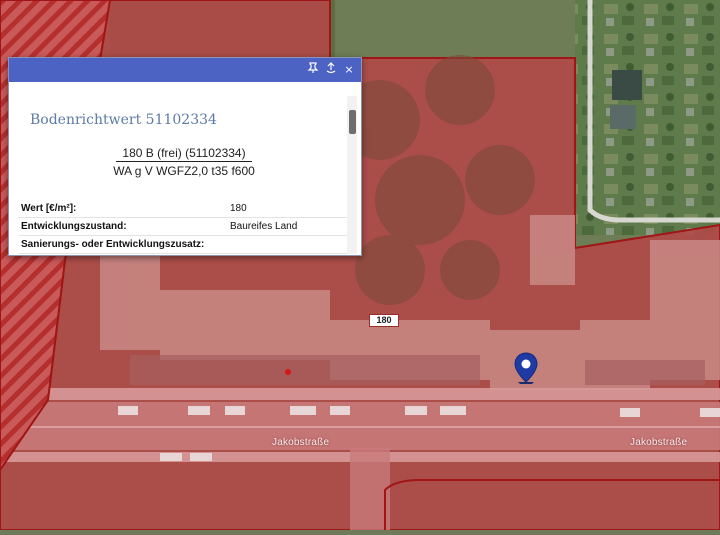  I want to click on popup-titlebar: ×, so click(185, 70).